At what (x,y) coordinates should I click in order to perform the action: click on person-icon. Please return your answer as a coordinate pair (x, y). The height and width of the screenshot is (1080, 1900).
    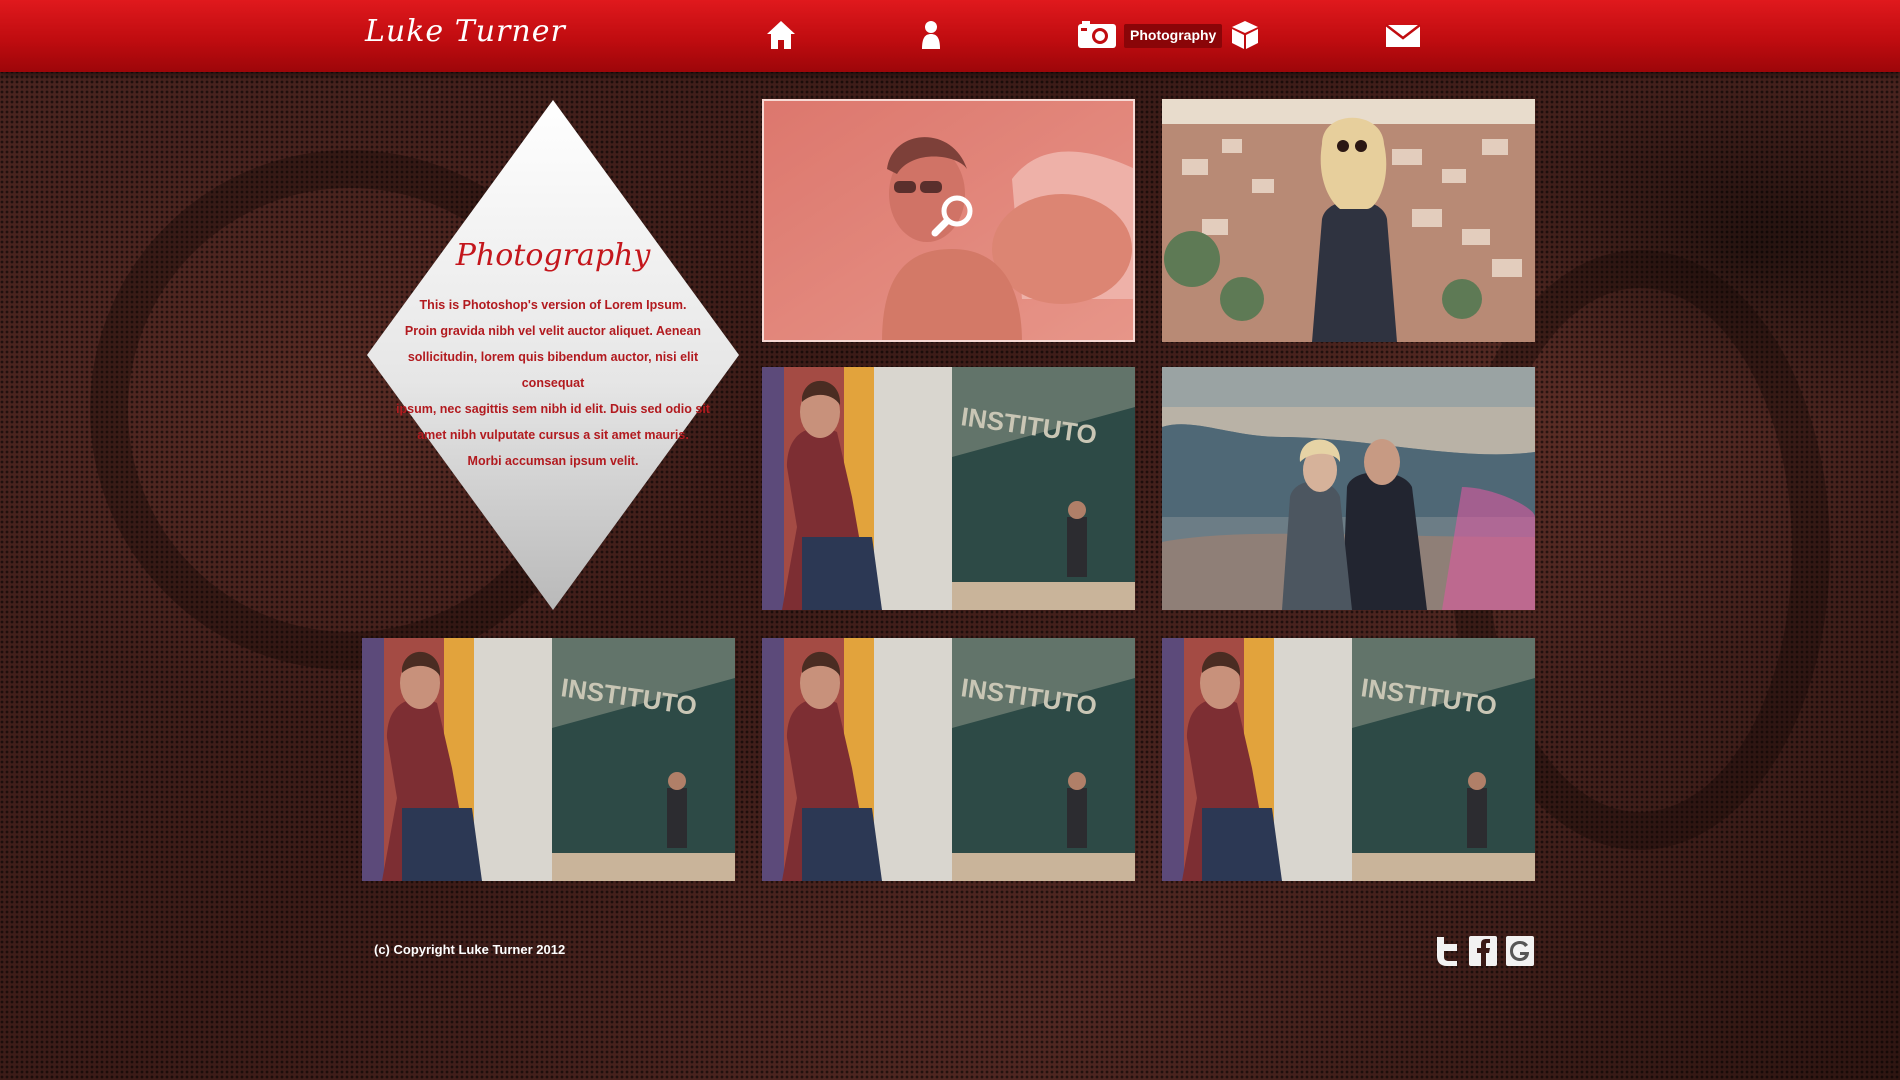
    Looking at the image, I should click on (931, 35).